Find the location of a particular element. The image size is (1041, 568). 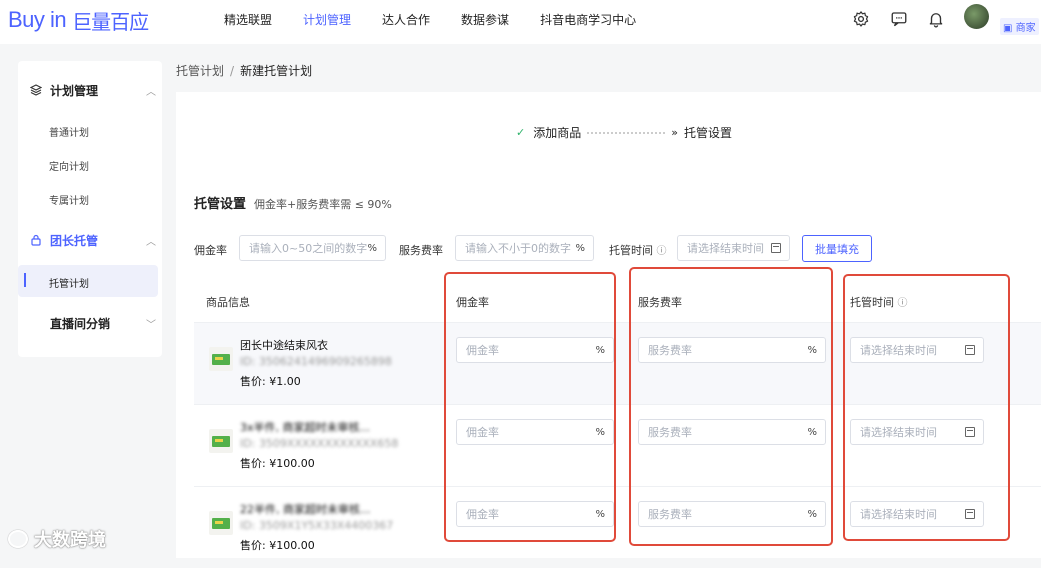

step-connector is located at coordinates (626, 132).